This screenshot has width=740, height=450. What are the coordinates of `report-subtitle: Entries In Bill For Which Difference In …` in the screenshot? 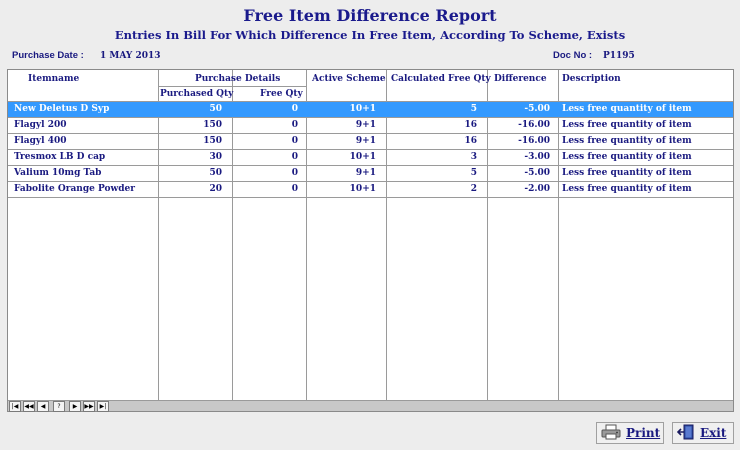 It's located at (370, 35).